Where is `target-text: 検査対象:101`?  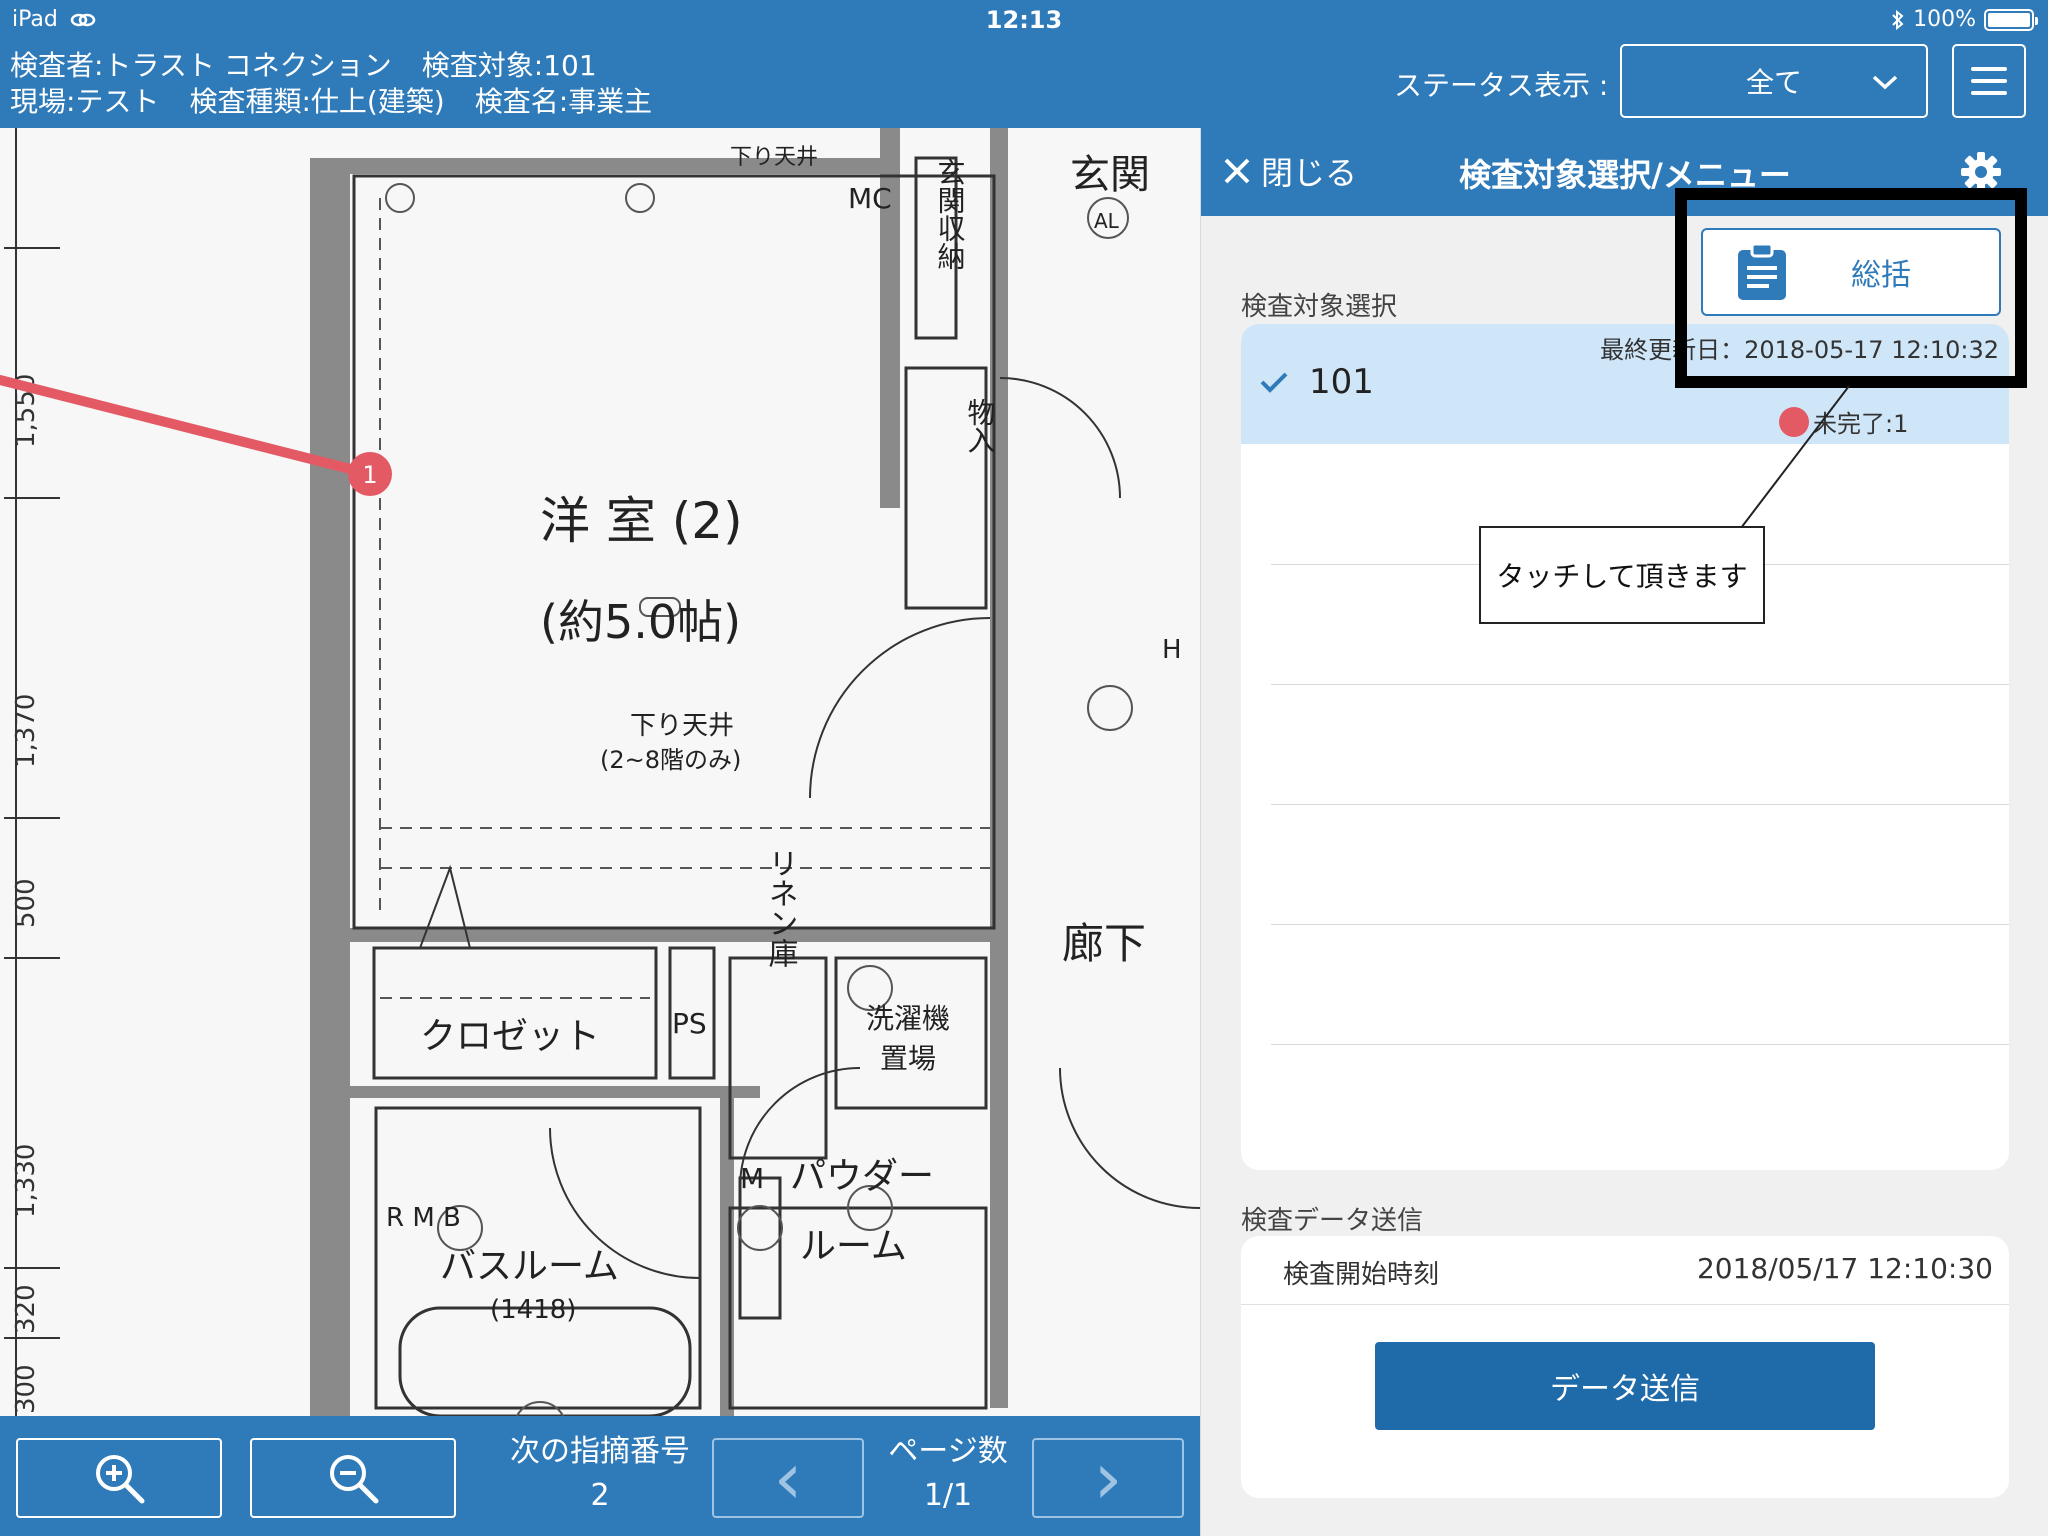 target-text: 検査対象:101 is located at coordinates (509, 65).